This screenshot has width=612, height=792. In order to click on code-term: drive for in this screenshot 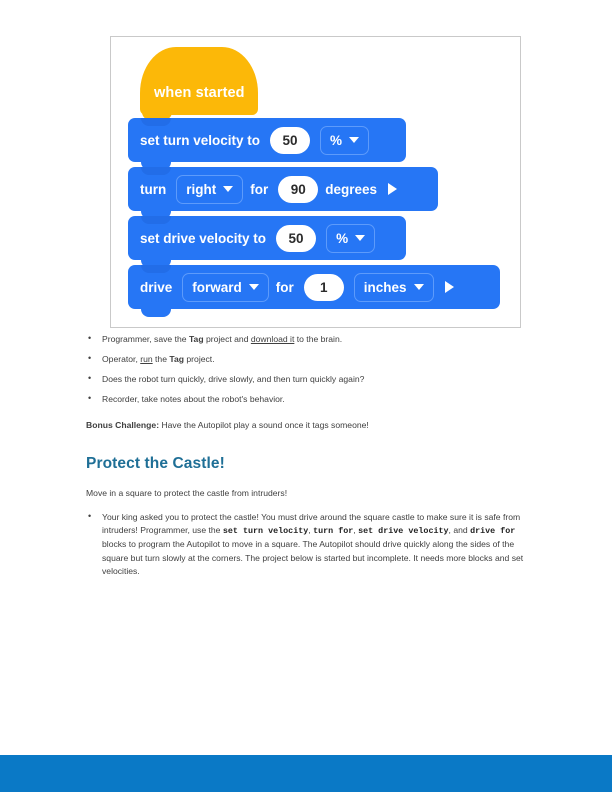, I will do `click(493, 531)`.